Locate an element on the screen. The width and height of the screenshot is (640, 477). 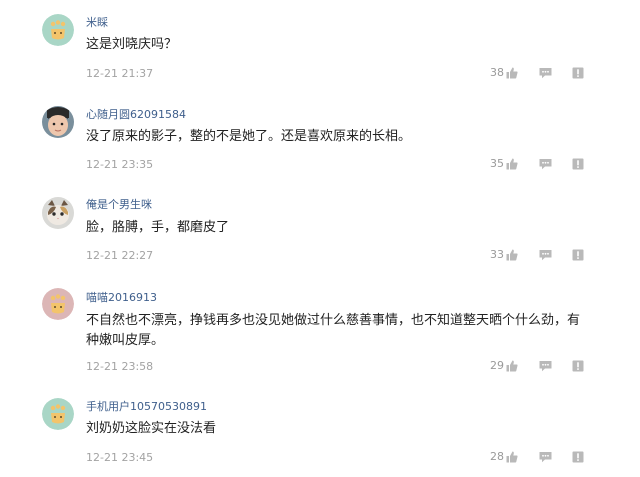
like-count: 38 is located at coordinates (497, 72).